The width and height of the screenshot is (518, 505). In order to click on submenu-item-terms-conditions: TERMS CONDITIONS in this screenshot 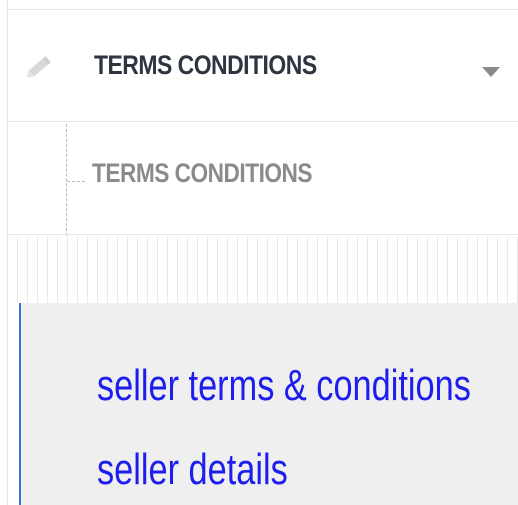, I will do `click(223, 179)`.